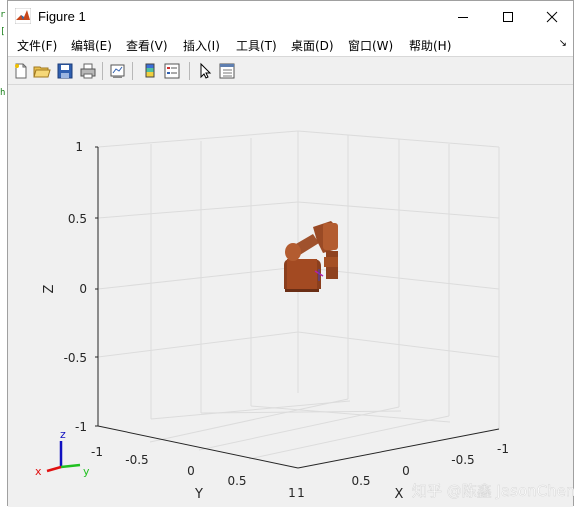 The height and width of the screenshot is (514, 576). What do you see at coordinates (198, 494) in the screenshot?
I see `y-axis-label: Y` at bounding box center [198, 494].